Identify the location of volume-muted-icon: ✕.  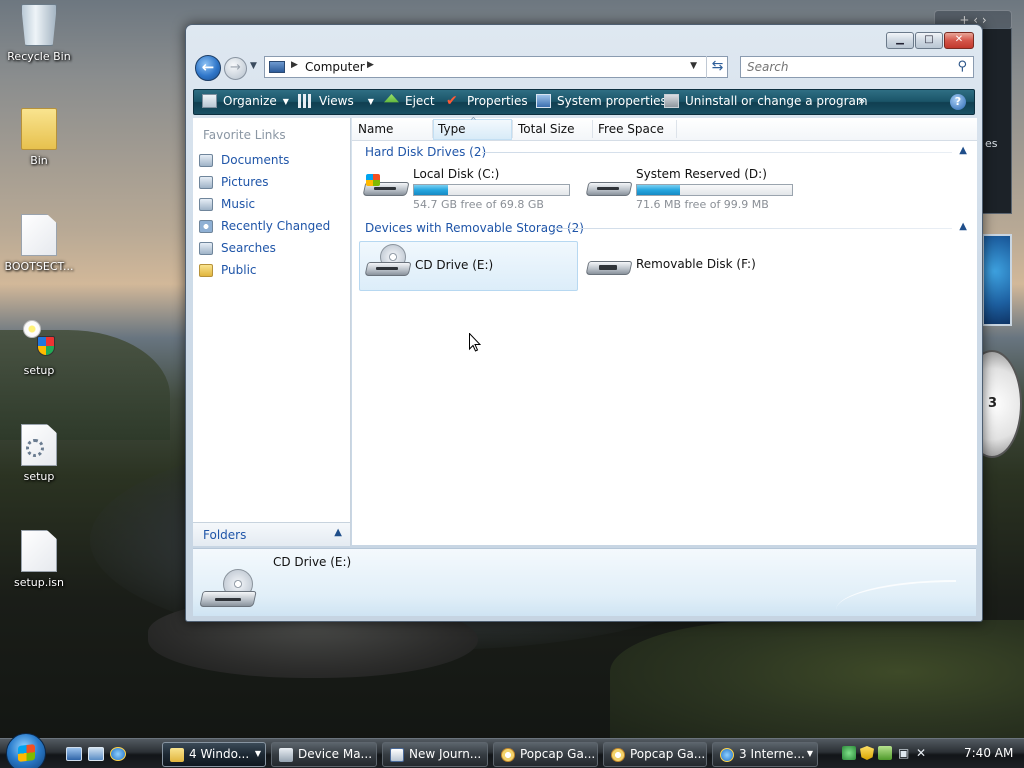
(923, 753).